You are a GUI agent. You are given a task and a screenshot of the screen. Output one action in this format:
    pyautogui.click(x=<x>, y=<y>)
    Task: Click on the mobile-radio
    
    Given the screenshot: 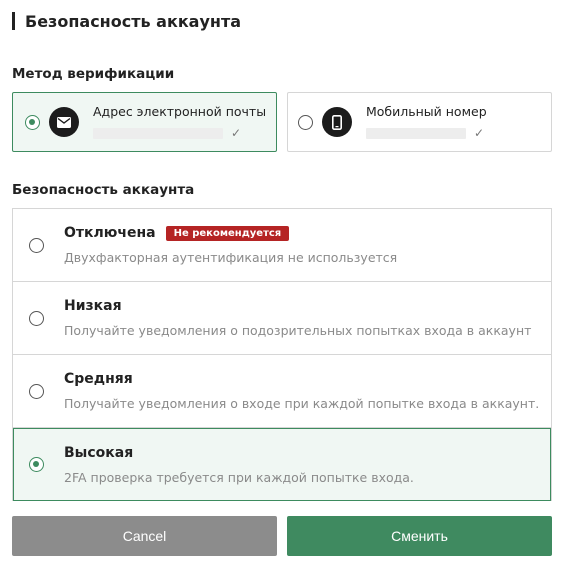 What is the action you would take?
    pyautogui.click(x=305, y=122)
    